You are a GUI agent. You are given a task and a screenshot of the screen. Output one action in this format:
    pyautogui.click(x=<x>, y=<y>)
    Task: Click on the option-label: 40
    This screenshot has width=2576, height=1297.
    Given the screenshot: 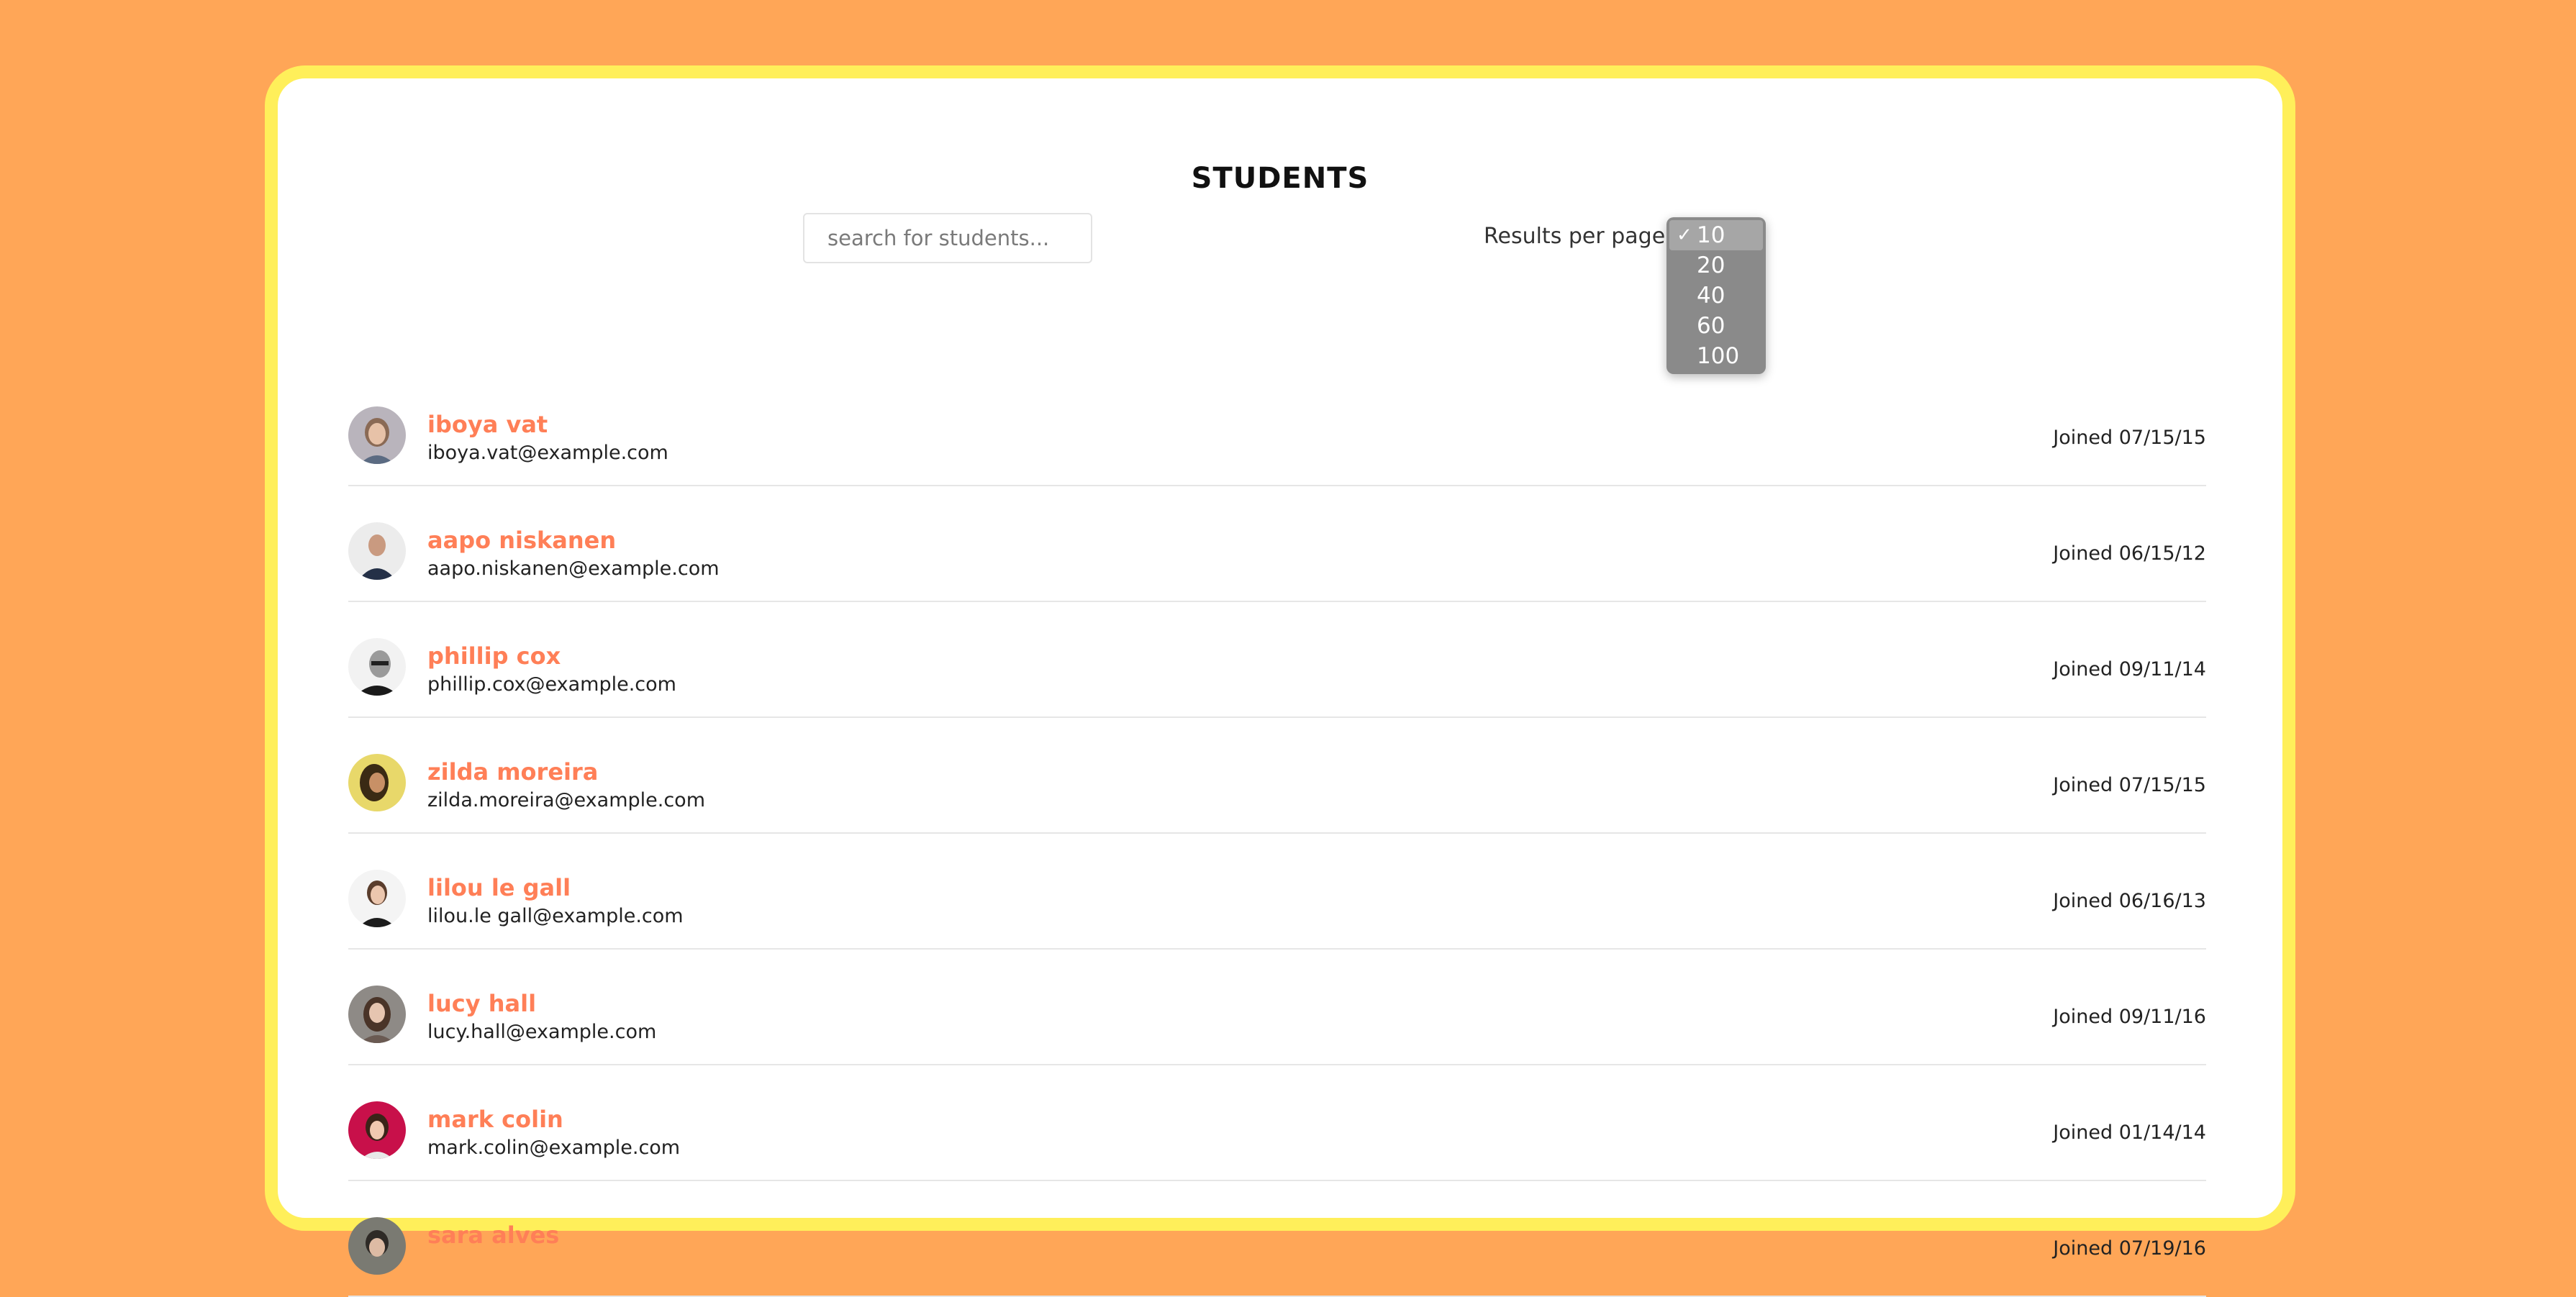 What is the action you would take?
    pyautogui.click(x=1711, y=296)
    